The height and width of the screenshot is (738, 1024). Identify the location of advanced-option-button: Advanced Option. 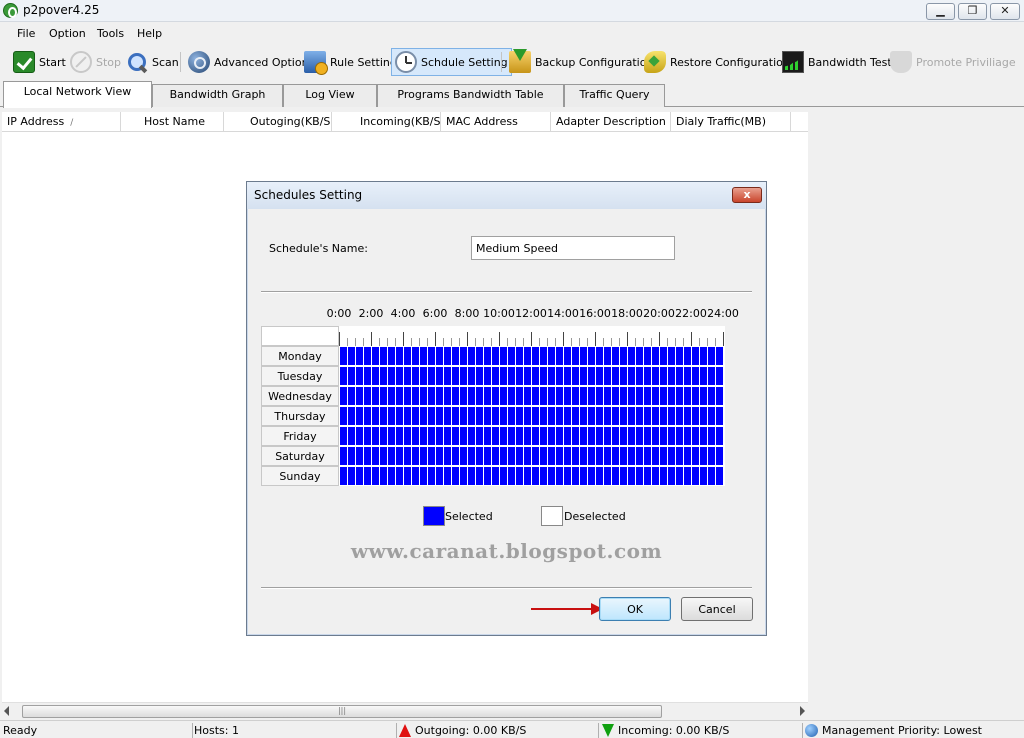
(248, 62).